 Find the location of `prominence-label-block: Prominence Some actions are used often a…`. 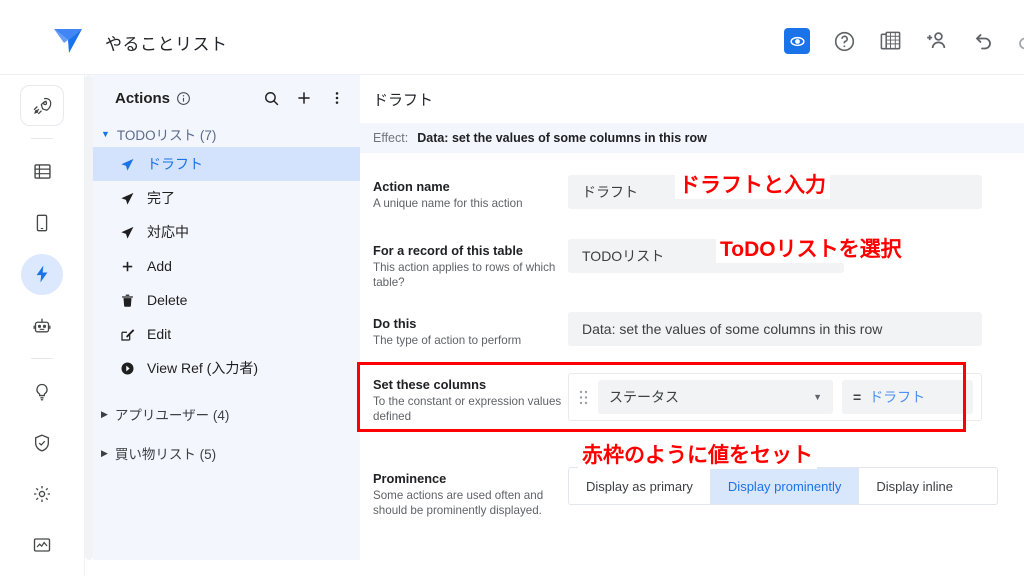

prominence-label-block: Prominence Some actions are used often a… is located at coordinates (470, 492).